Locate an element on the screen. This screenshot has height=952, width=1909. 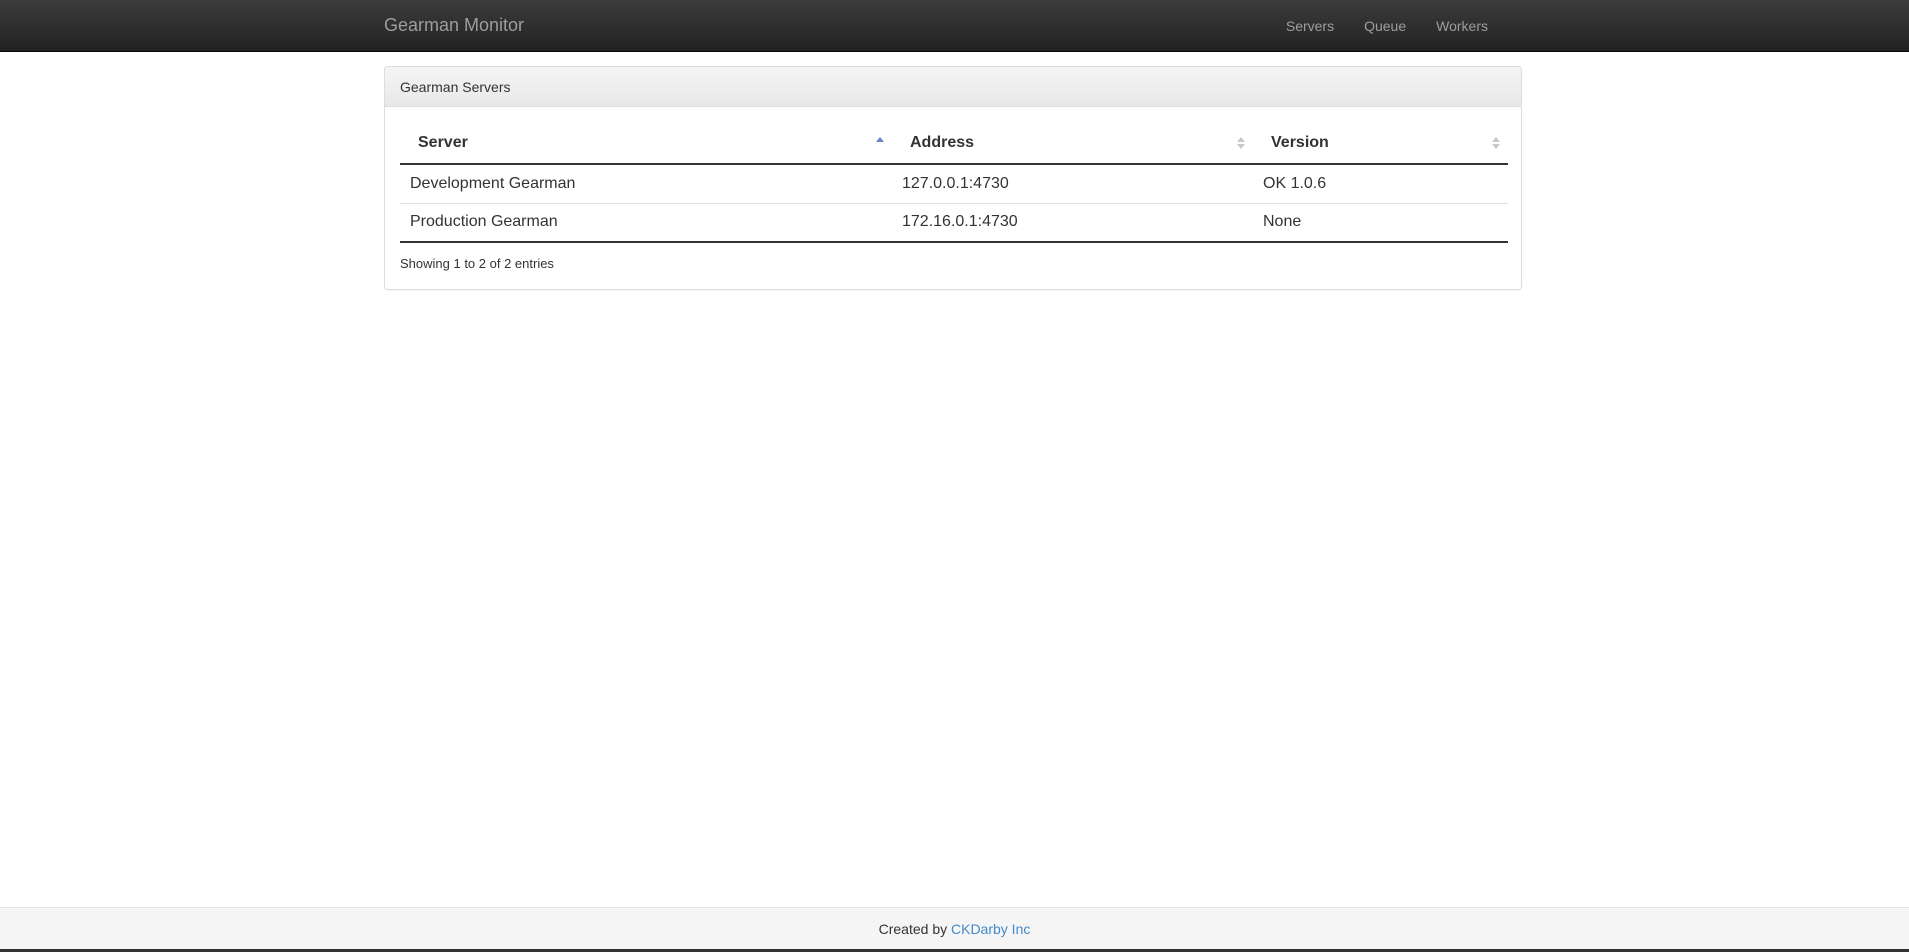
nav-link-queue: Queue is located at coordinates (1385, 26).